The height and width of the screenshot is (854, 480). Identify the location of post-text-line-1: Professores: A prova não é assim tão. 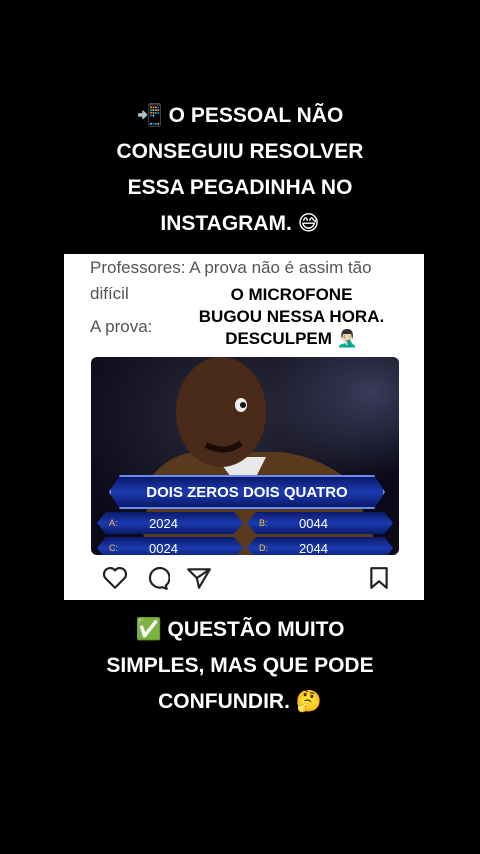
(231, 267).